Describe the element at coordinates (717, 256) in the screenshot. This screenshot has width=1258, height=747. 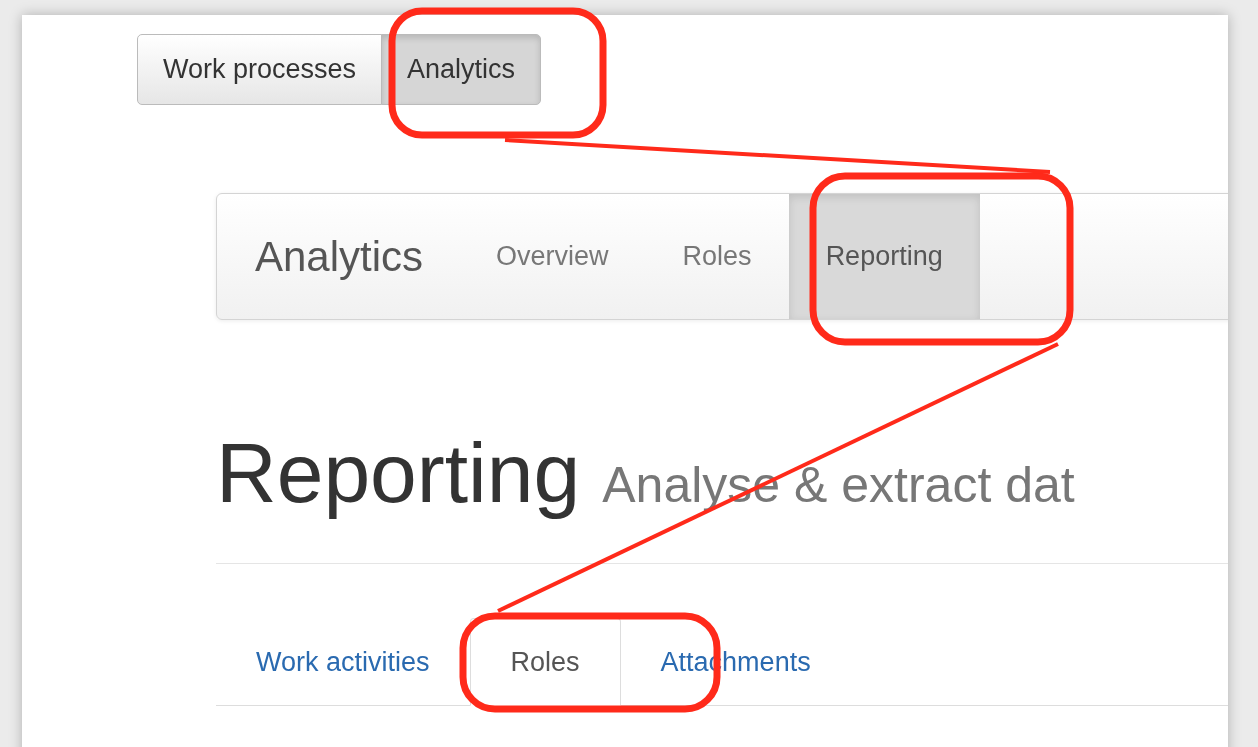
I see `nav-link: Roles` at that location.